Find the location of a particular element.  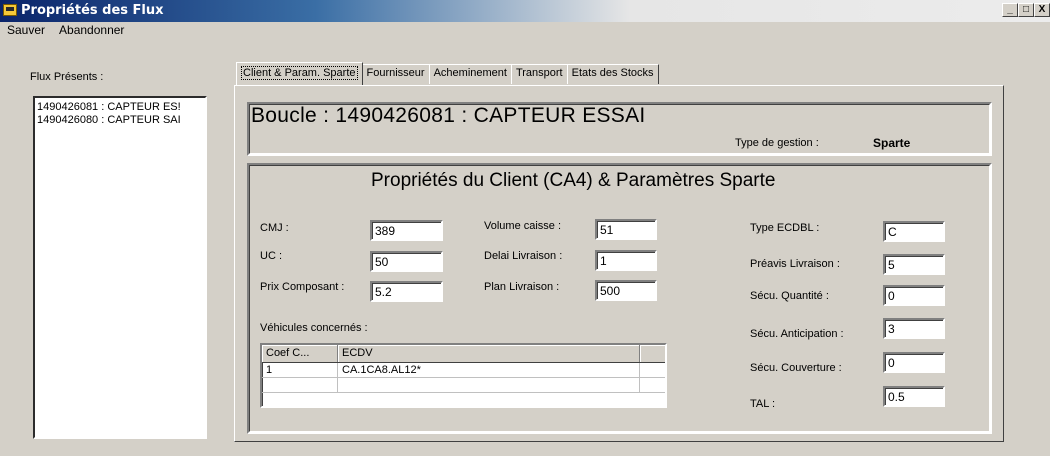

prix-composant-label: Prix Composant : is located at coordinates (302, 287).